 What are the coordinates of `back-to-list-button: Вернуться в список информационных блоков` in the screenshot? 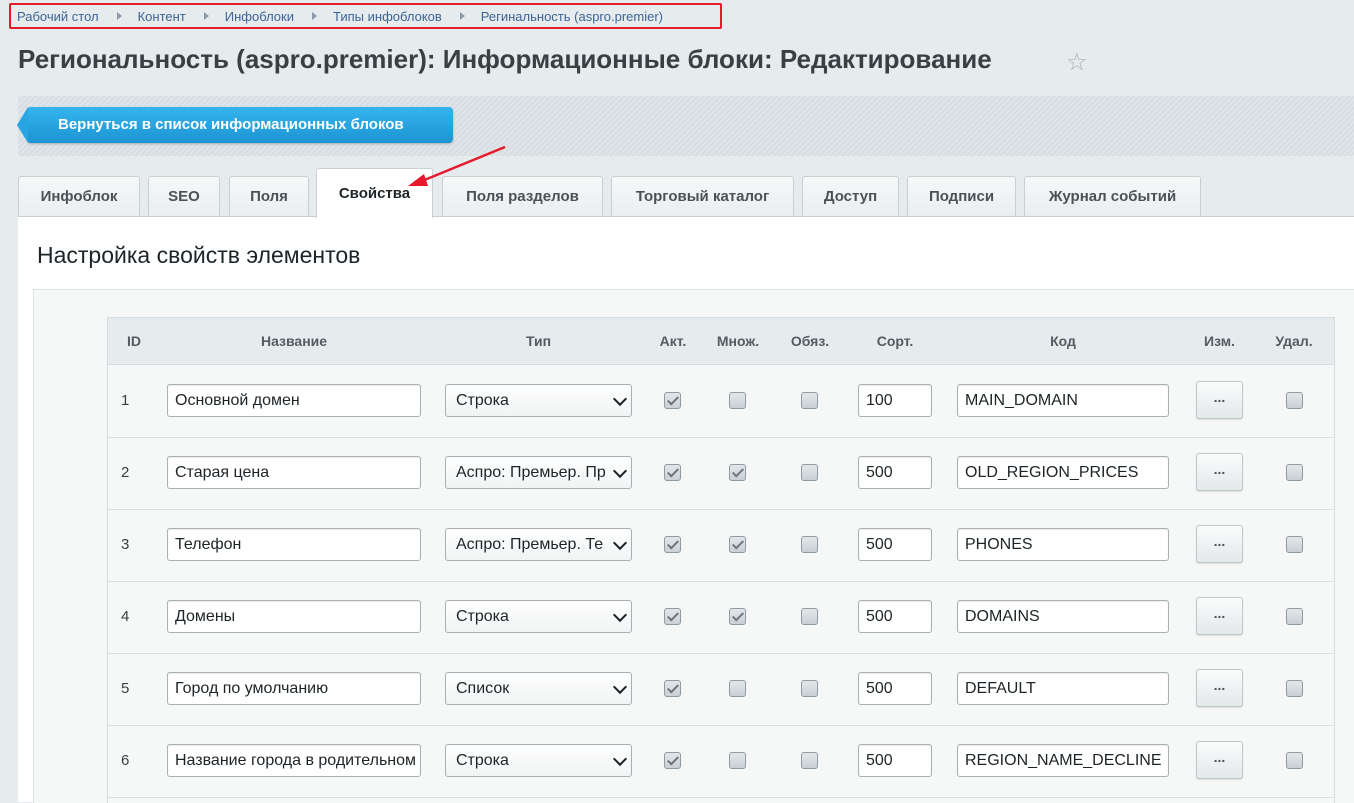 It's located at (235, 125).